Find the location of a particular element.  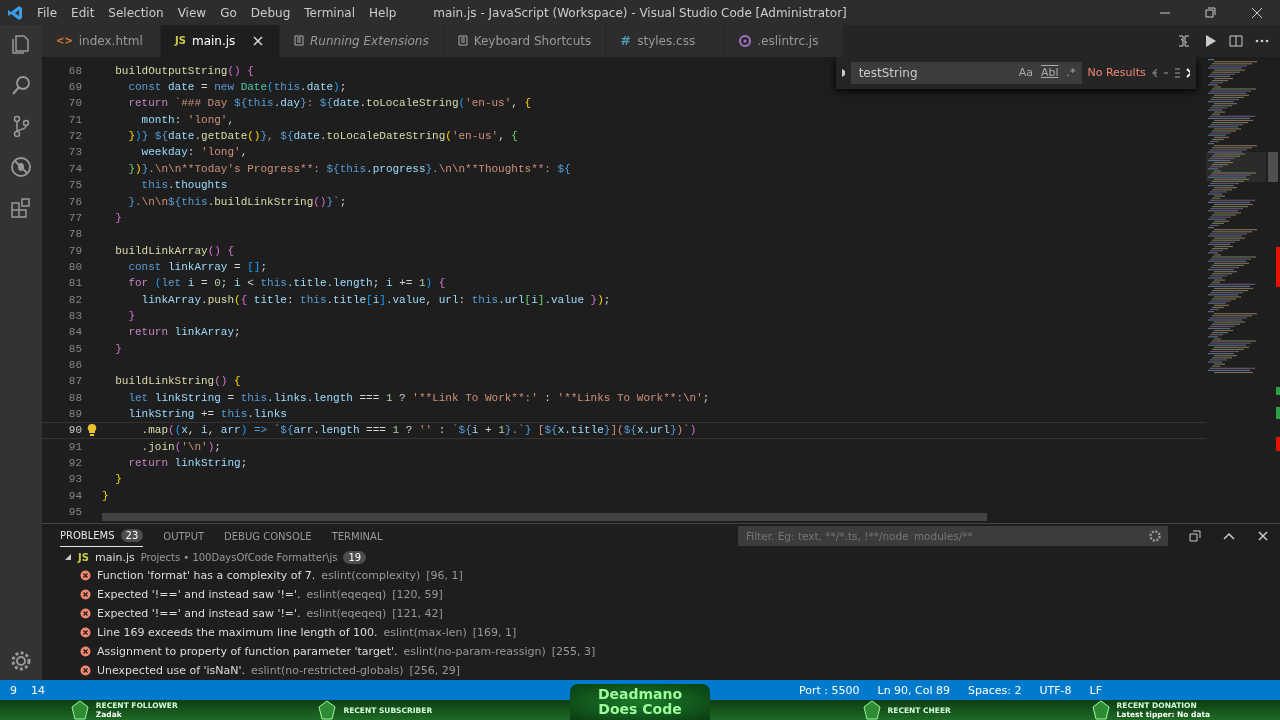

find-box: testString Aa Abl .* is located at coordinates (966, 72).